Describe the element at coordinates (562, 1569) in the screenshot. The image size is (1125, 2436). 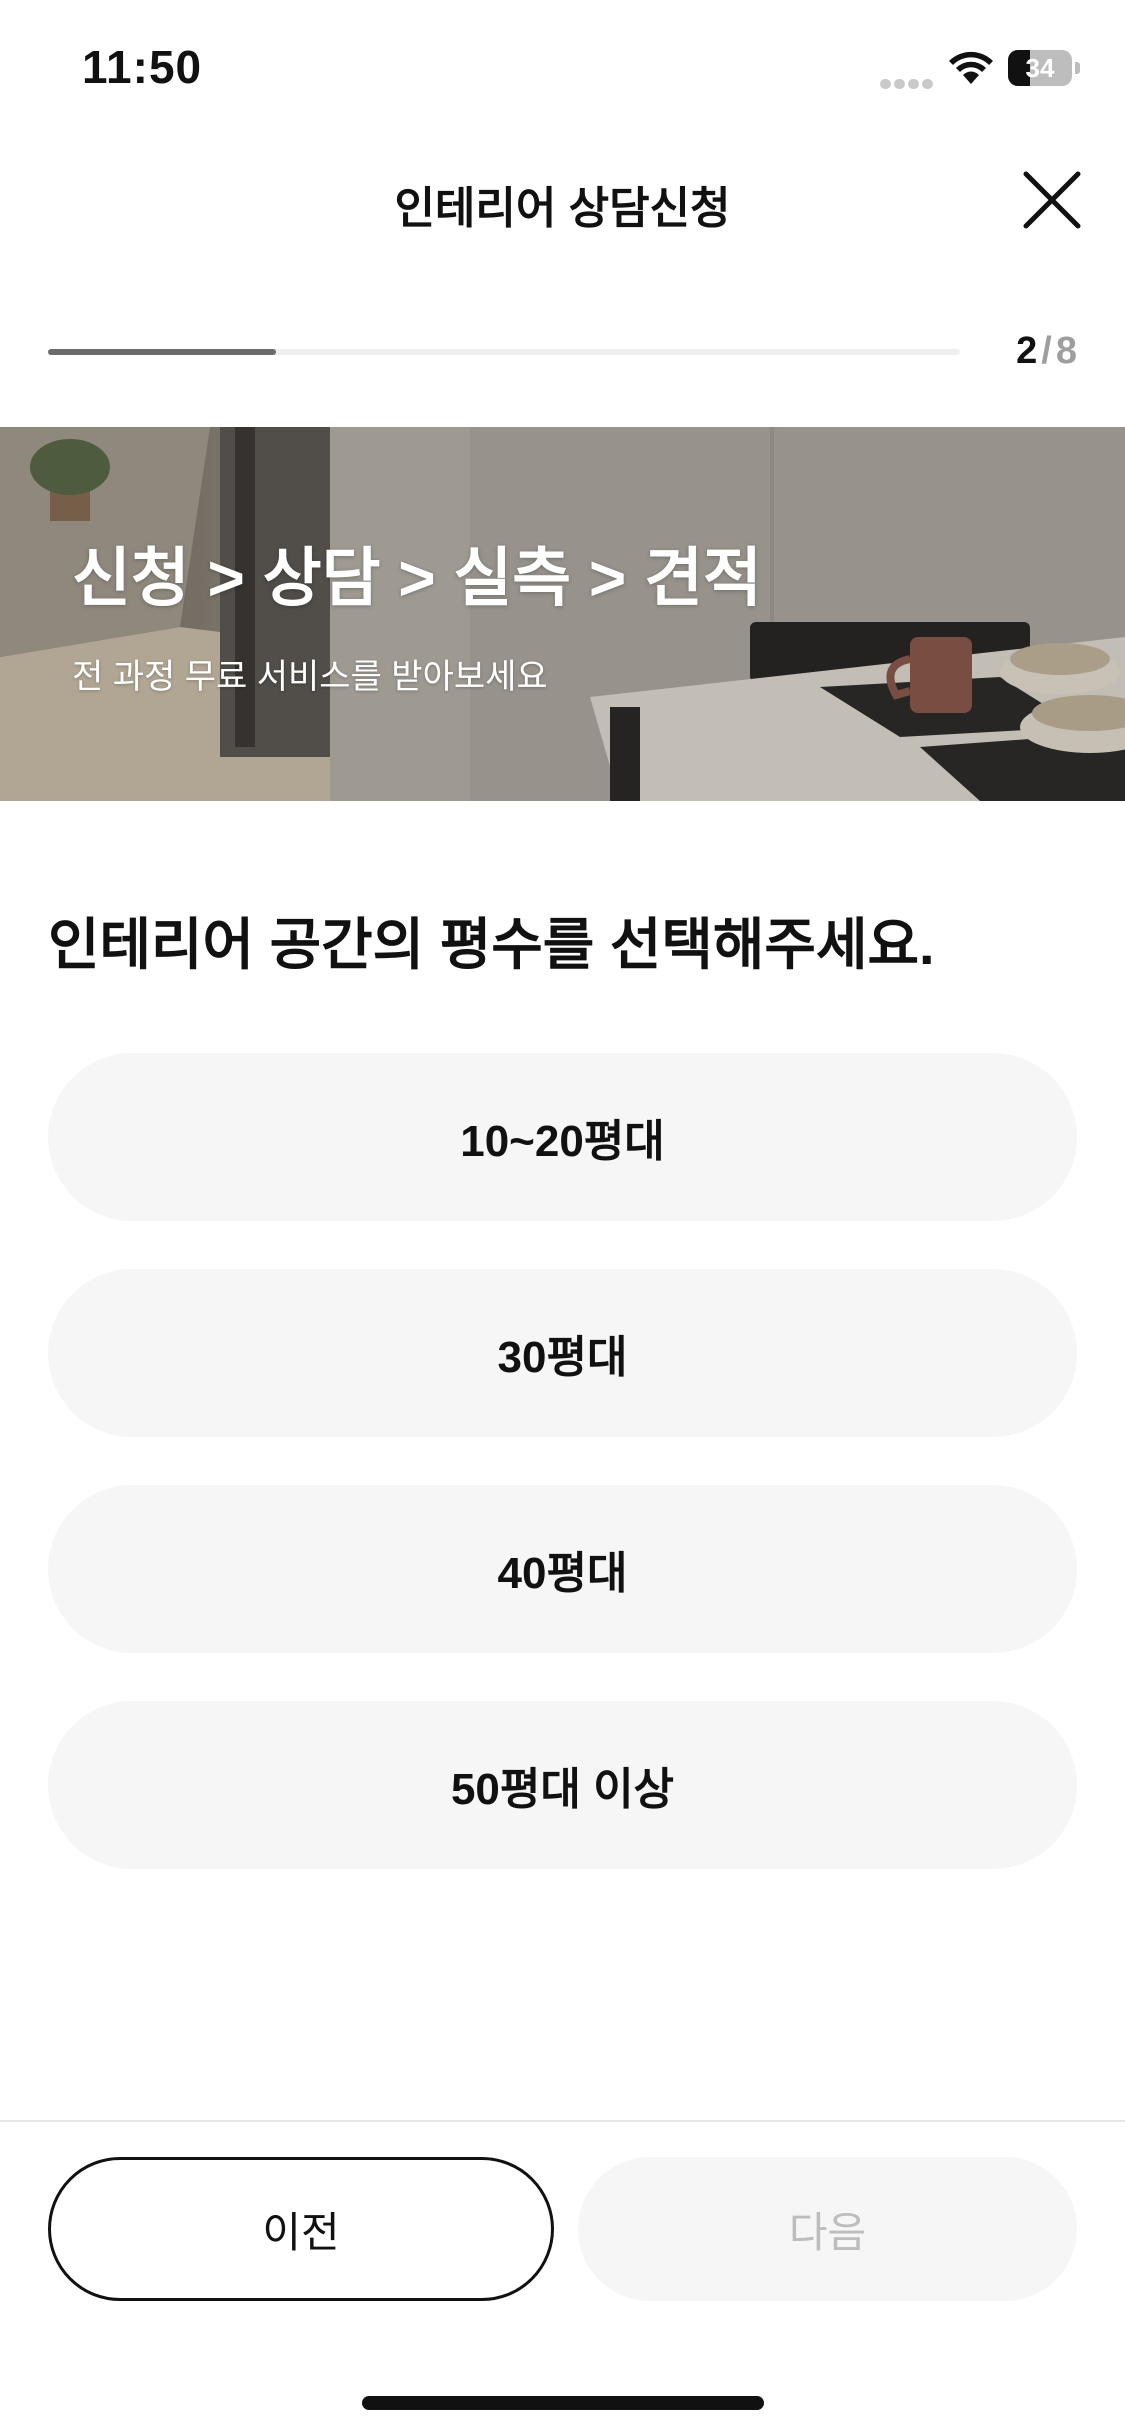
I see `option-40: 40평대` at that location.